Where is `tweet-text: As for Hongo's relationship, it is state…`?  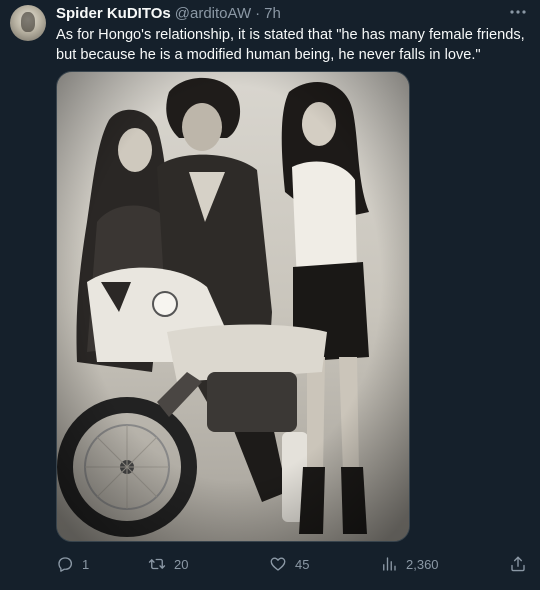
tweet-text: As for Hongo's relationship, it is state… is located at coordinates (290, 45).